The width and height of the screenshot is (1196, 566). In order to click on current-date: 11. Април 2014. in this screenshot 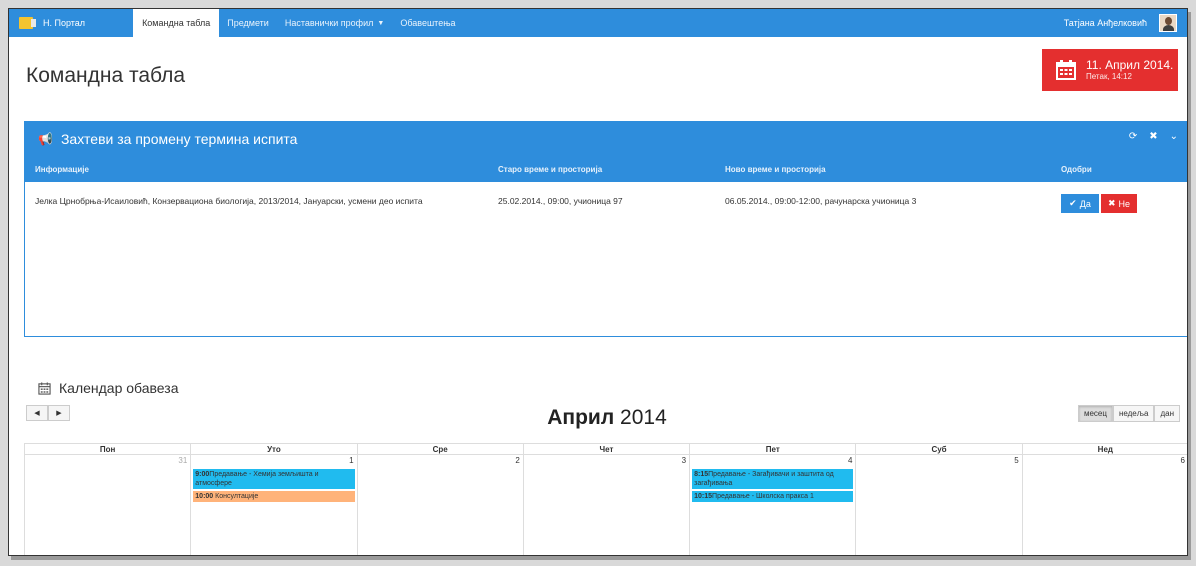, I will do `click(1130, 65)`.